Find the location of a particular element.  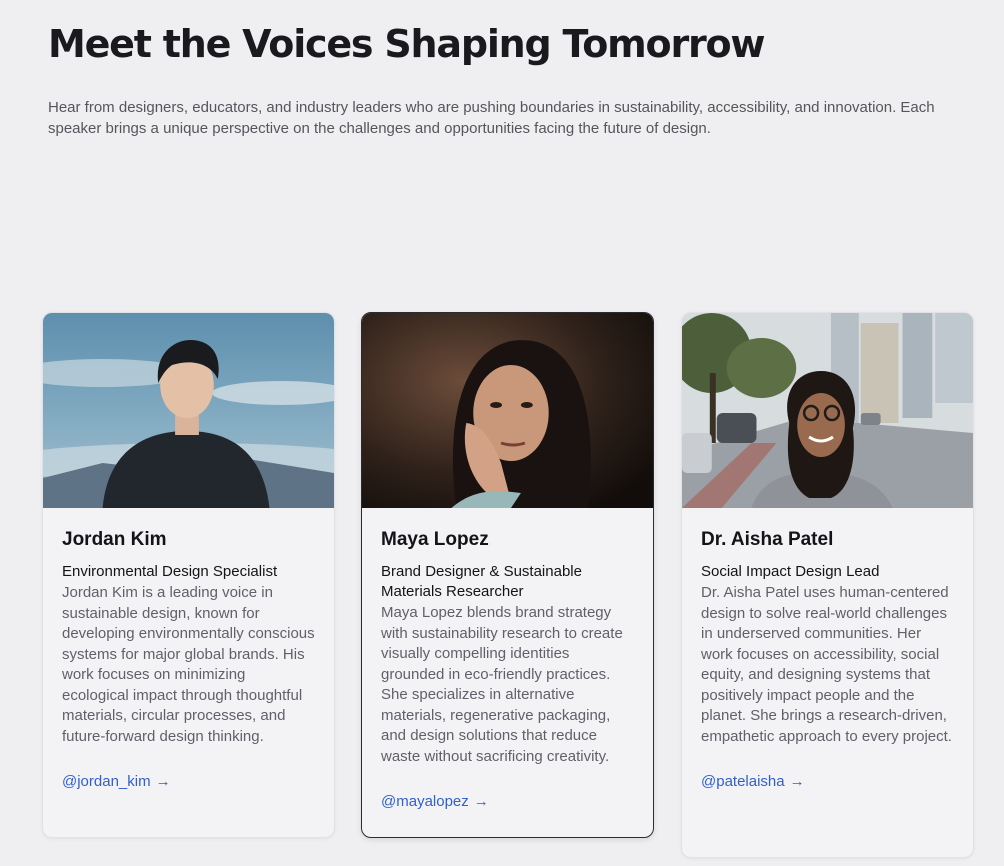

speaker-handle-link: @mayalopez → is located at coordinates (435, 801).